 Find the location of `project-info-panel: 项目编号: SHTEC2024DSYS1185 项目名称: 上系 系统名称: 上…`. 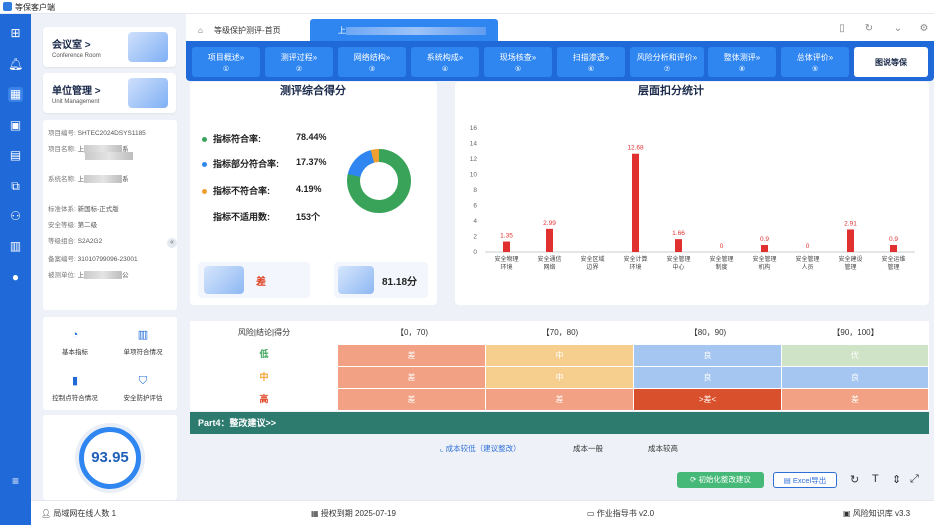

project-info-panel: 项目编号: SHTEC2024DSYS1185 项目名称: 上系 系统名称: 上… is located at coordinates (110, 215).